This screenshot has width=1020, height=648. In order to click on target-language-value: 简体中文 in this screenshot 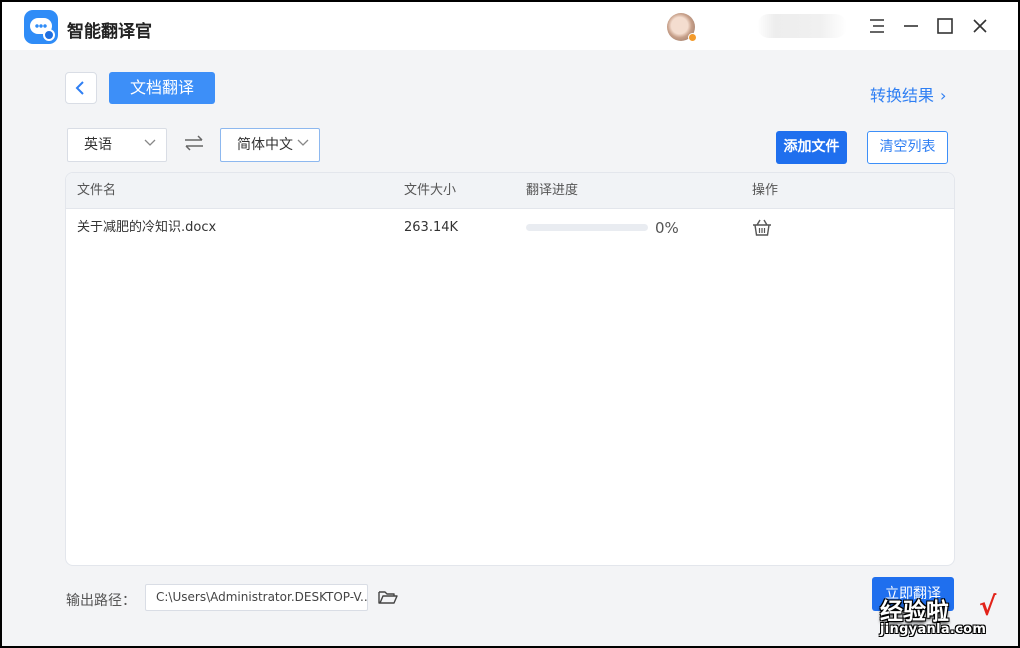, I will do `click(265, 145)`.